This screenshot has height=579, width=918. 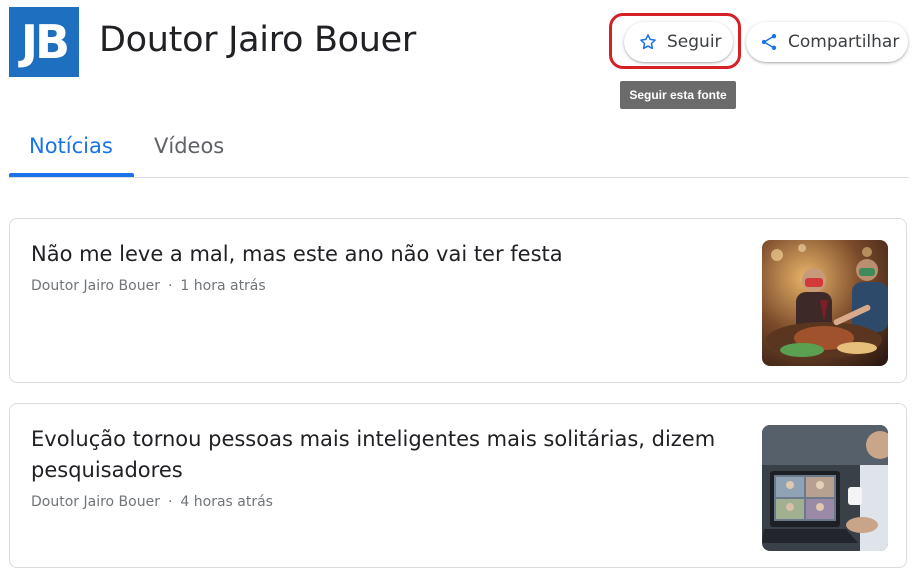 I want to click on tab-bar: Notícias Vídeos, so click(x=459, y=148).